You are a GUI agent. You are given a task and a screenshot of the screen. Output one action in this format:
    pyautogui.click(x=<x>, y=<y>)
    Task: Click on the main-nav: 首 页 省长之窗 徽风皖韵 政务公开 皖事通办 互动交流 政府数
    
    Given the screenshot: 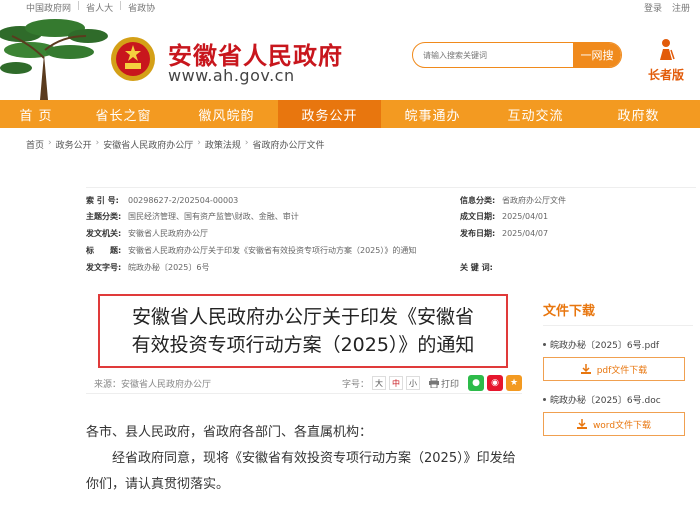 What is the action you would take?
    pyautogui.click(x=350, y=114)
    